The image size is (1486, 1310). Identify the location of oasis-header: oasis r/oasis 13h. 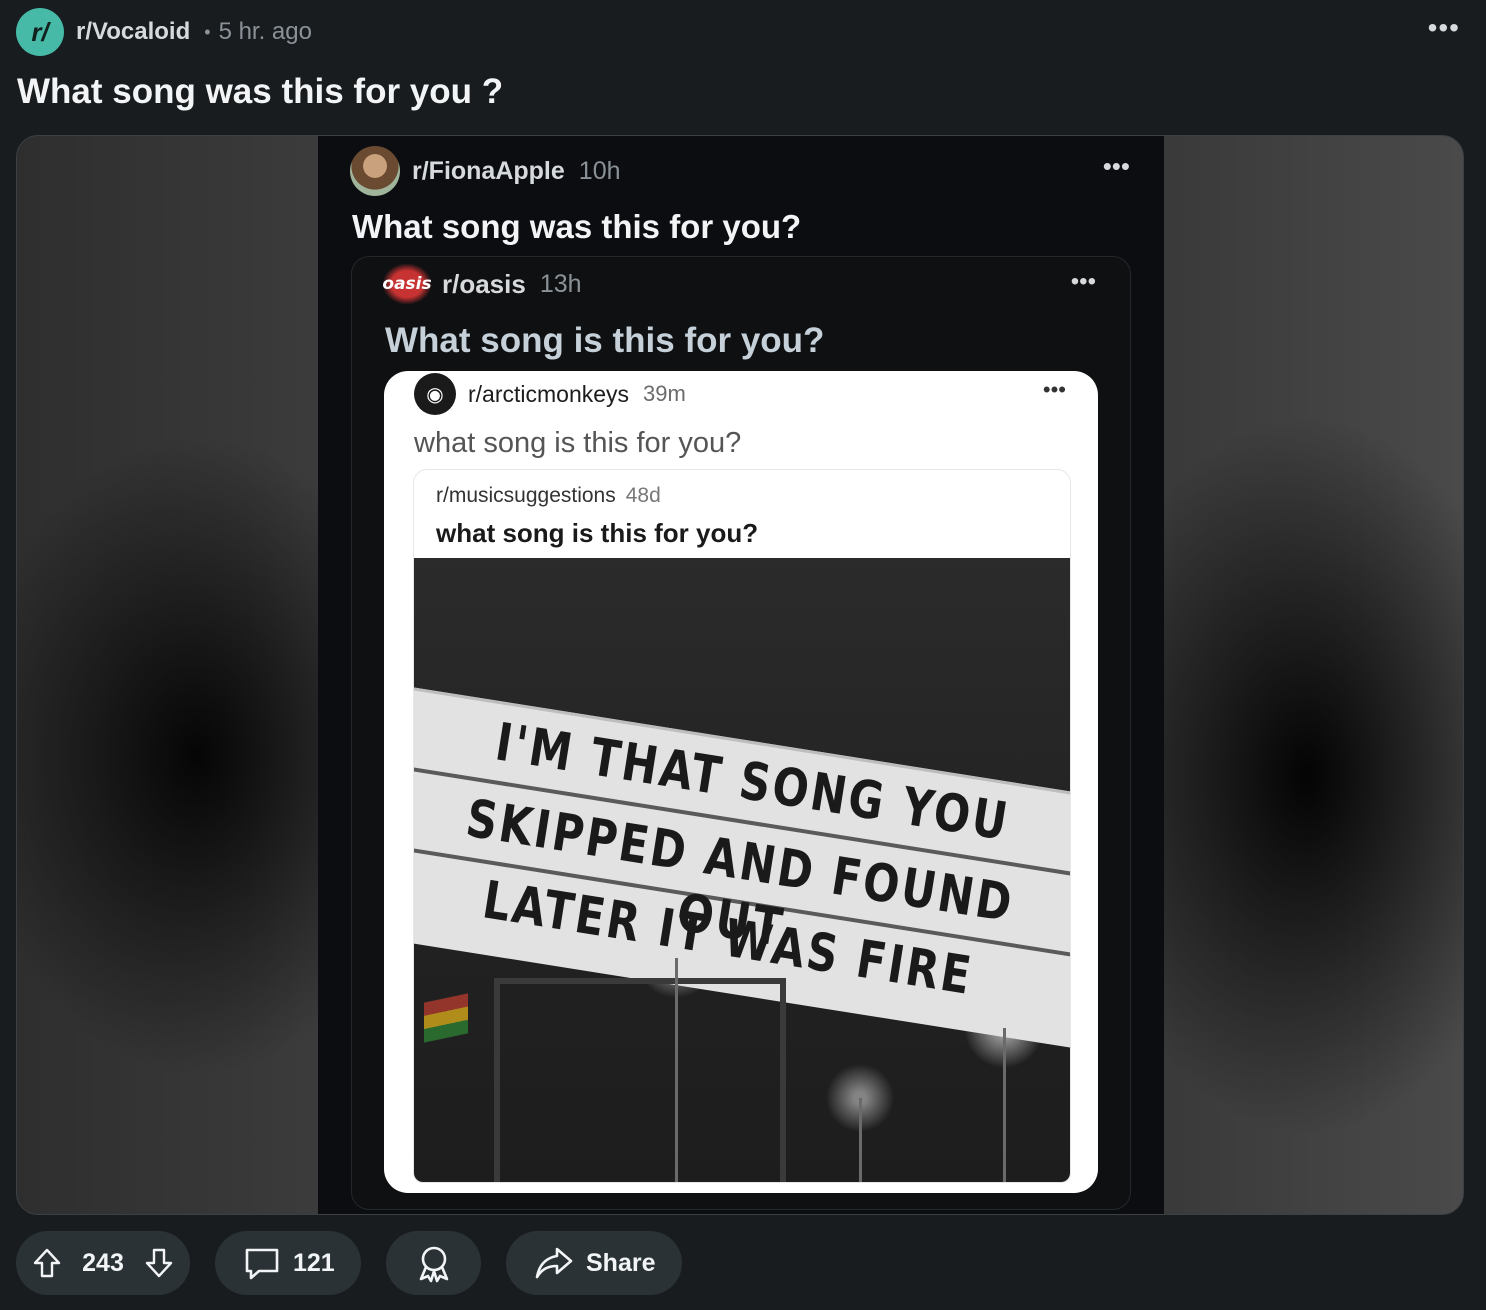
(482, 284).